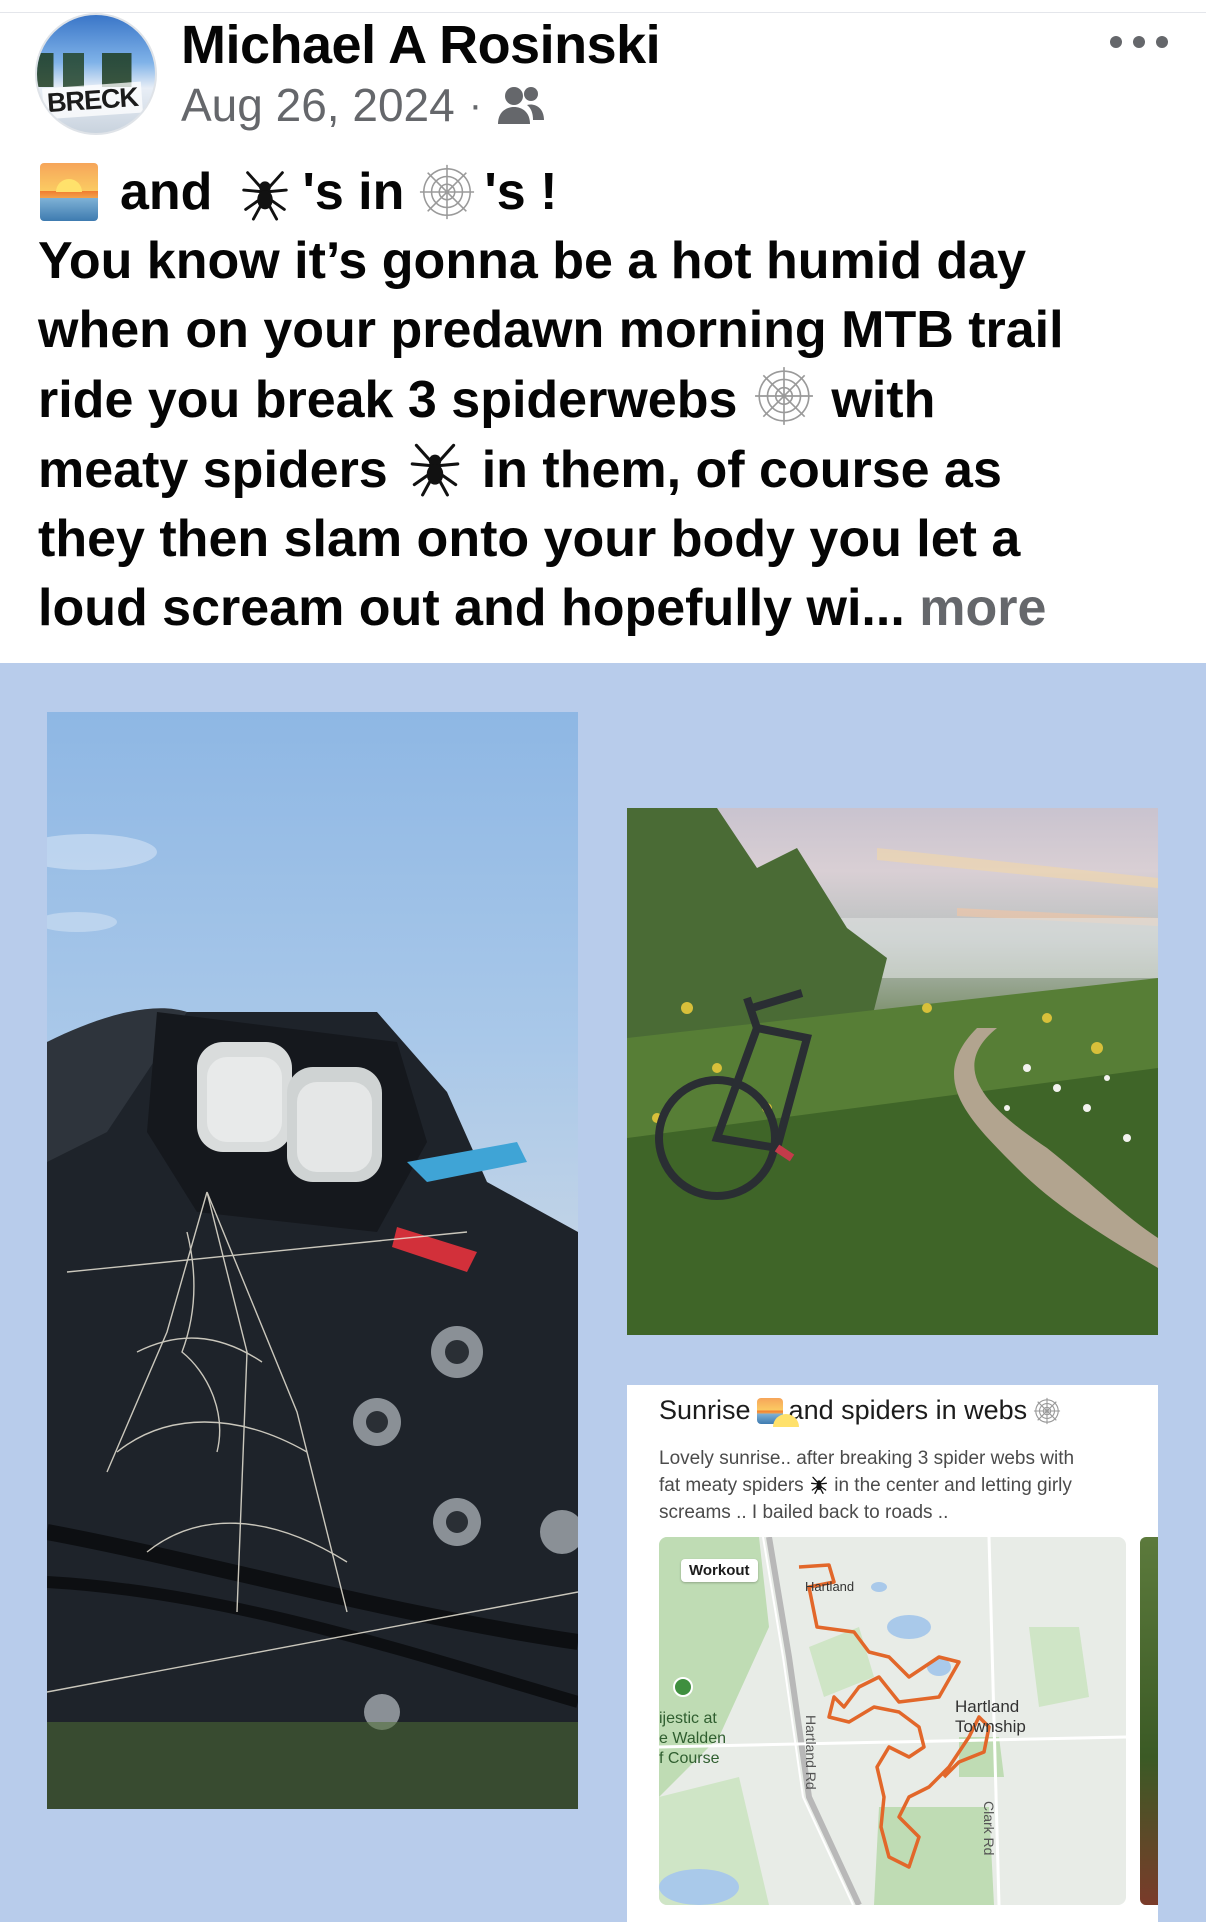 The image size is (1206, 1922). What do you see at coordinates (804, 1512) in the screenshot?
I see `workout-desc-line-3: screams .. I bailed back to roads ..` at bounding box center [804, 1512].